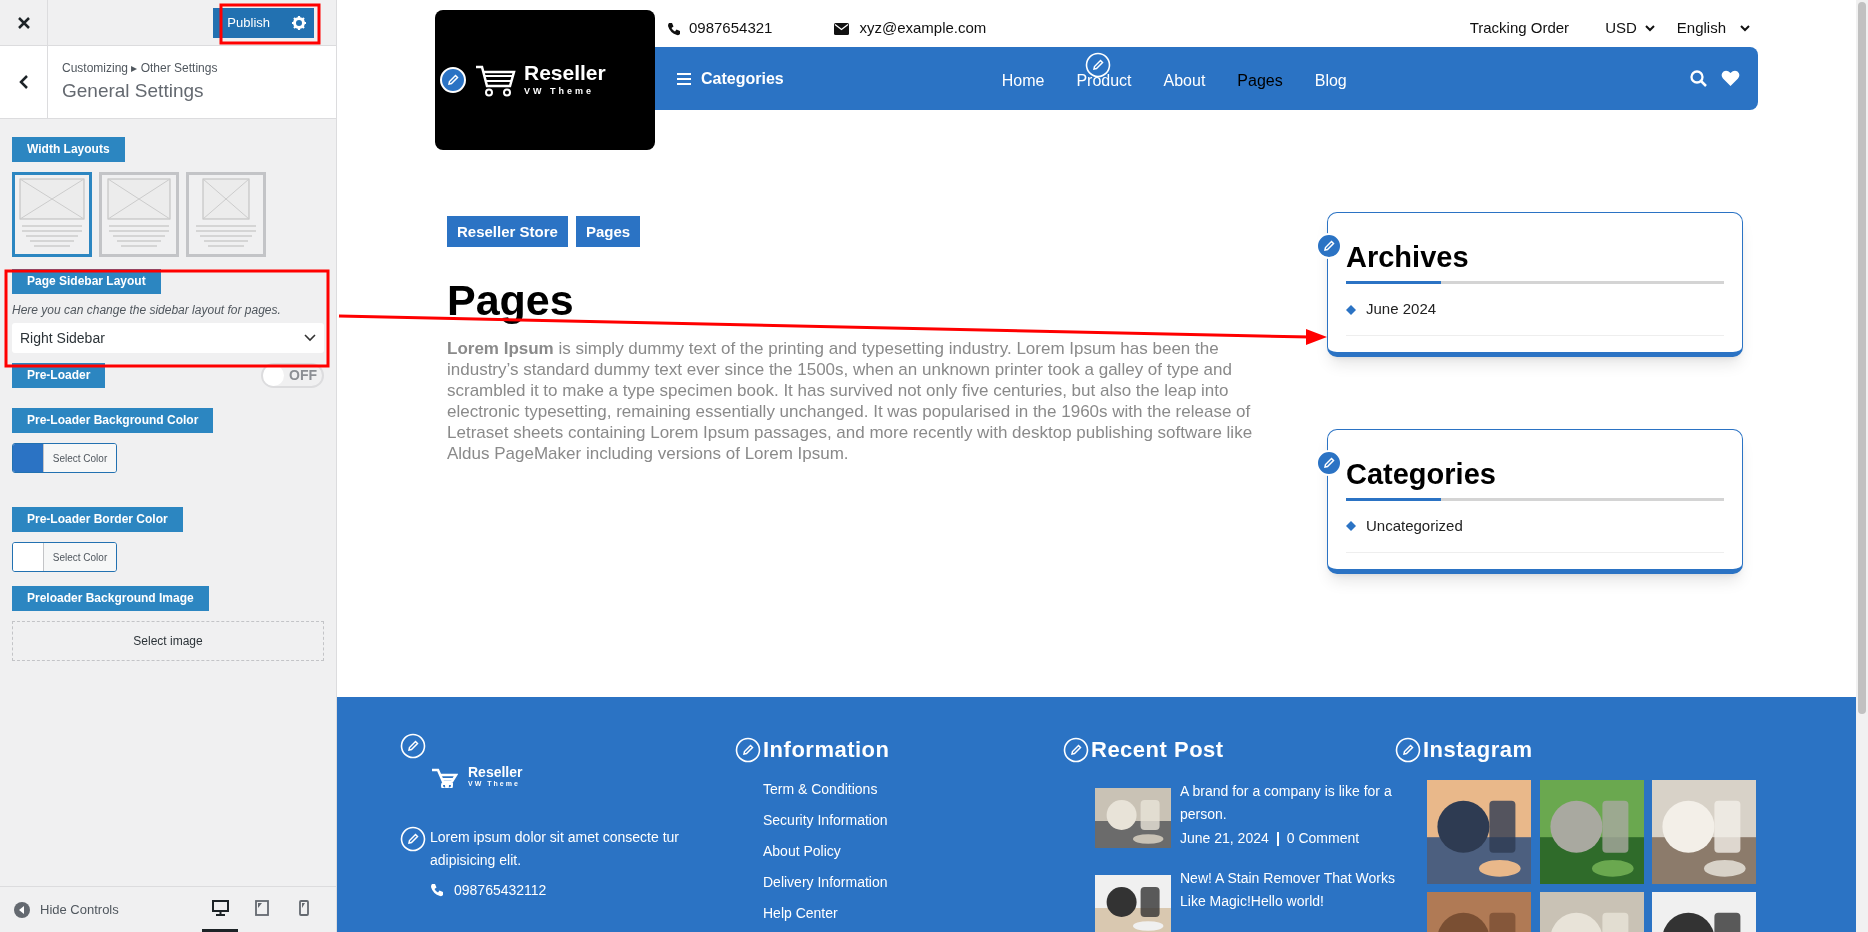 The height and width of the screenshot is (932, 1868). What do you see at coordinates (510, 301) in the screenshot?
I see `page-title: Pages` at bounding box center [510, 301].